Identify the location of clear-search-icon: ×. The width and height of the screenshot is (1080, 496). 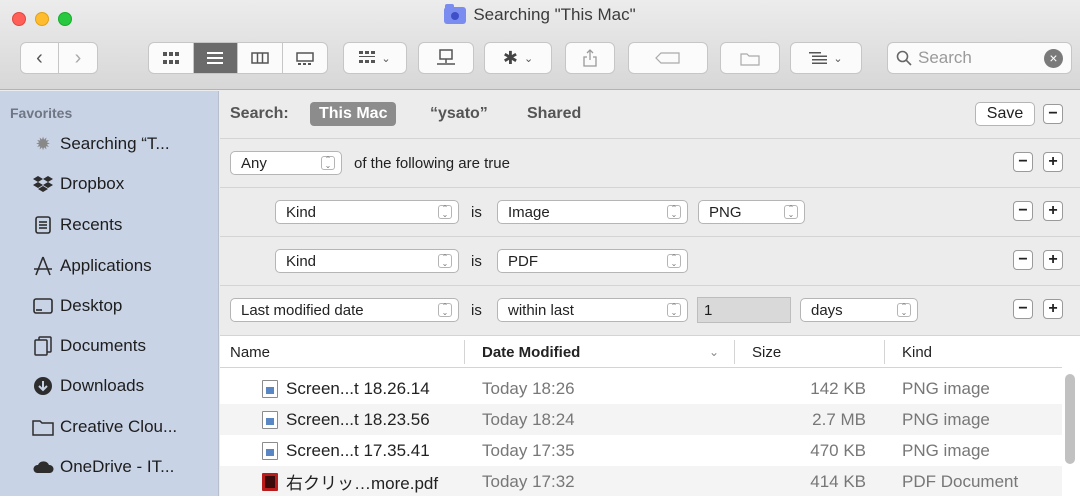
(1053, 58).